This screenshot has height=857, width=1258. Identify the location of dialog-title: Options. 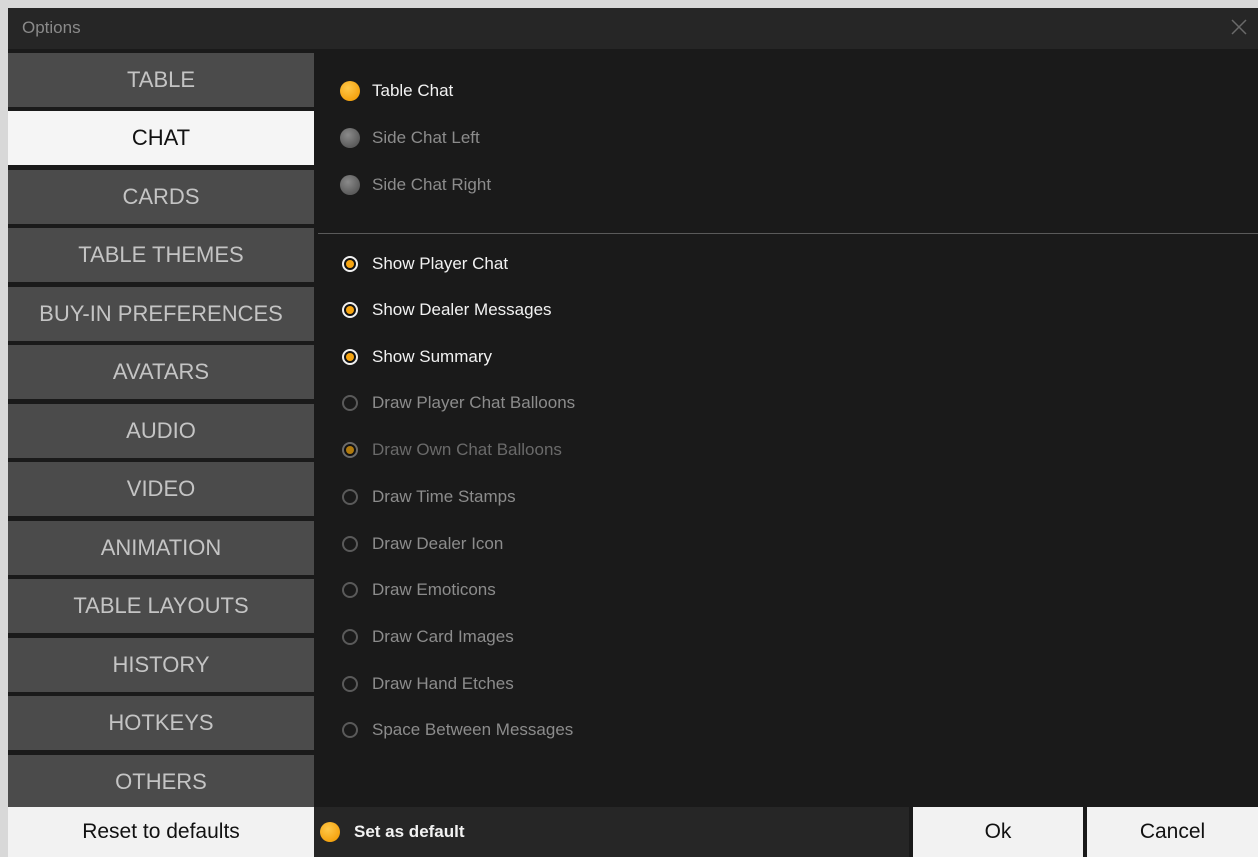
(51, 27).